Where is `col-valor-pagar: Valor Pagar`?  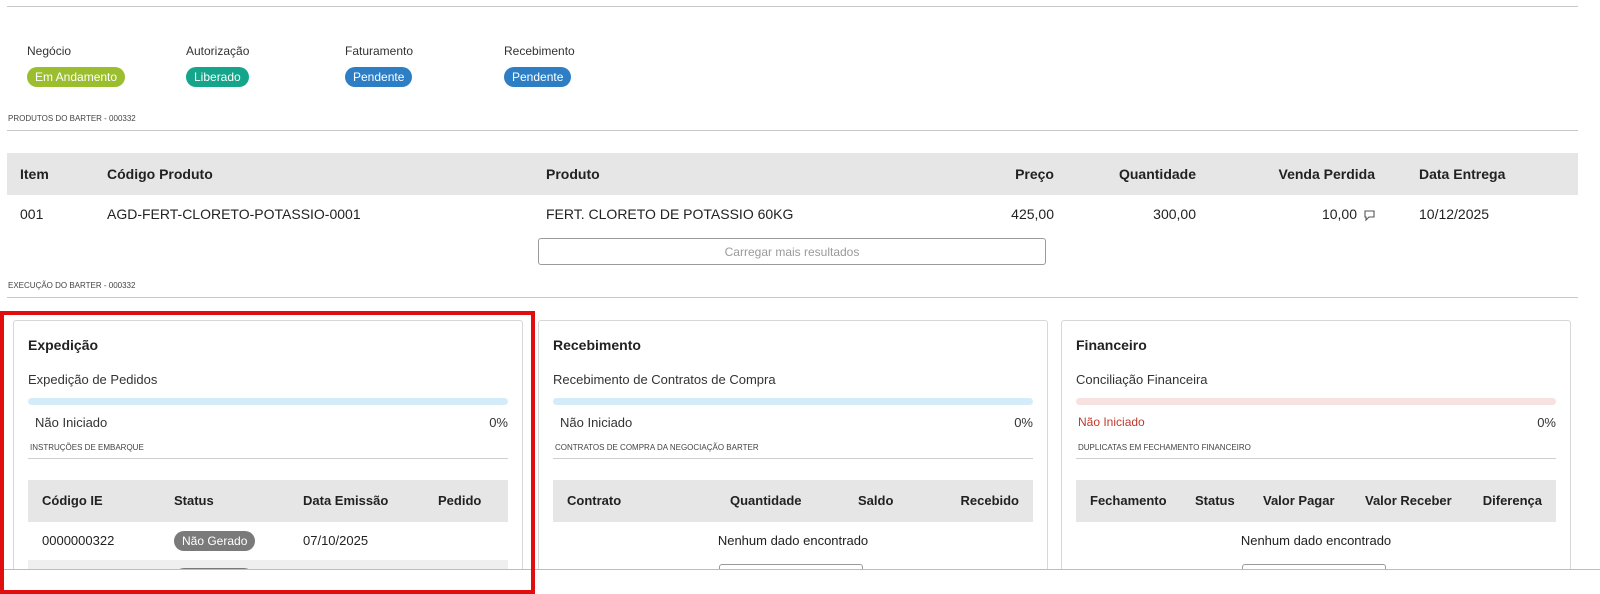 col-valor-pagar: Valor Pagar is located at coordinates (1299, 501).